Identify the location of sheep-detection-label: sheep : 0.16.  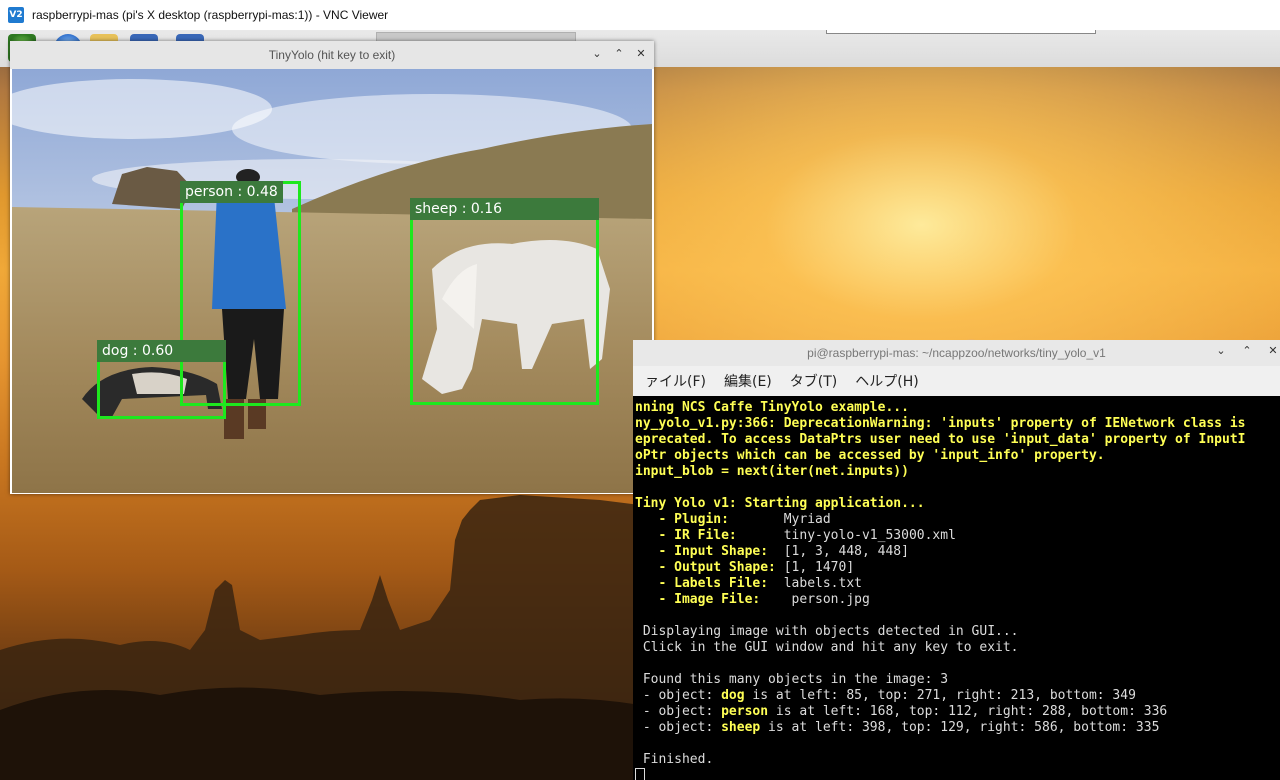
(504, 209).